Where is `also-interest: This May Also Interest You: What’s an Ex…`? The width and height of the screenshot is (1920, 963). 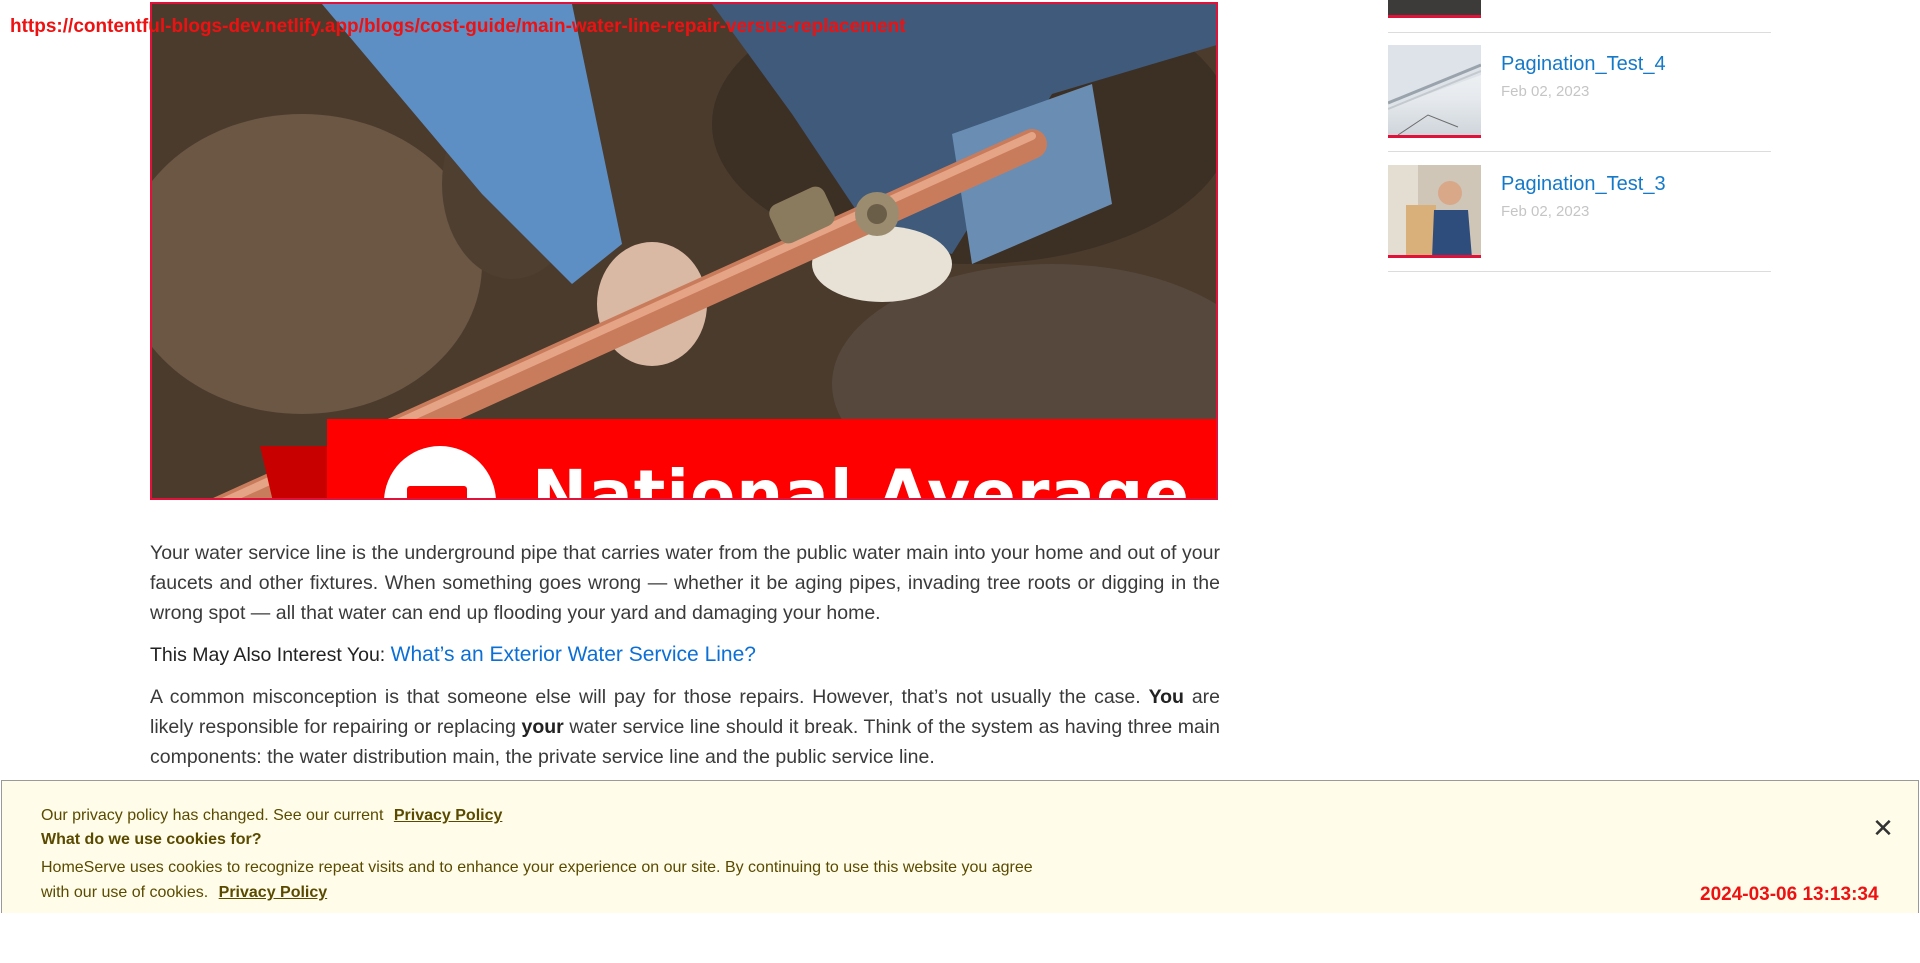 also-interest: This May Also Interest You: What’s an Ex… is located at coordinates (685, 655).